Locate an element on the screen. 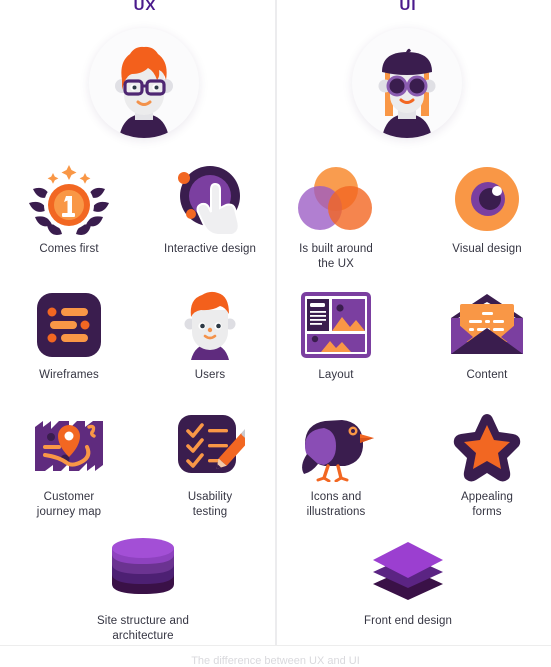 Image resolution: width=551 pixels, height=667 pixels. venn-circles-icon is located at coordinates (336, 199).